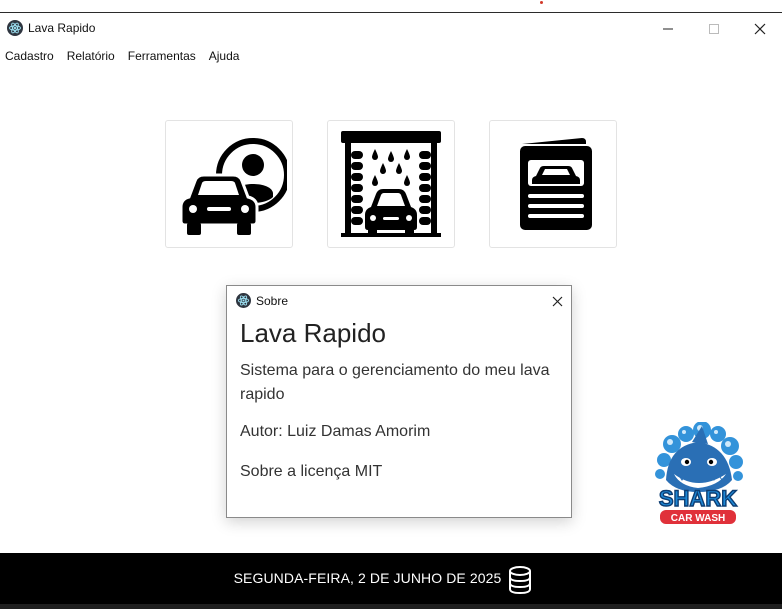 This screenshot has height=609, width=782. I want to click on minimize-button, so click(668, 29).